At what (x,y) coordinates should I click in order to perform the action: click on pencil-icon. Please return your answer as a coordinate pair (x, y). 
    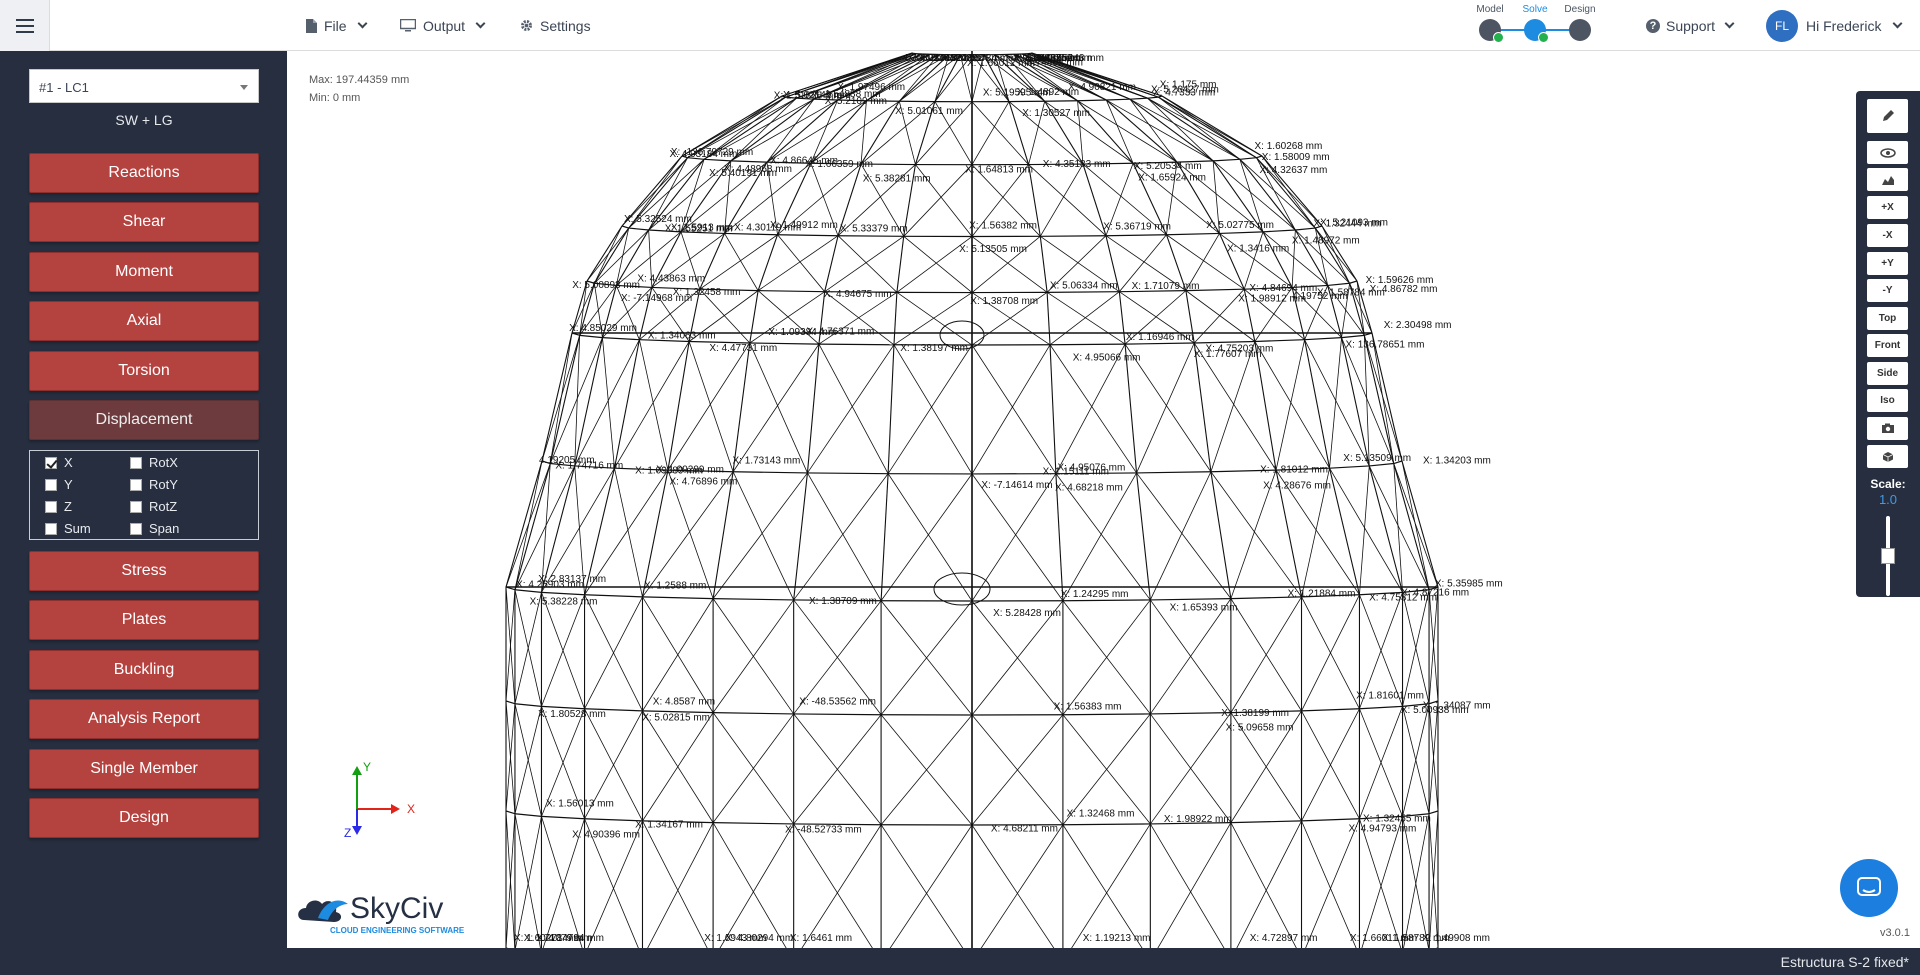
    Looking at the image, I should click on (1887, 116).